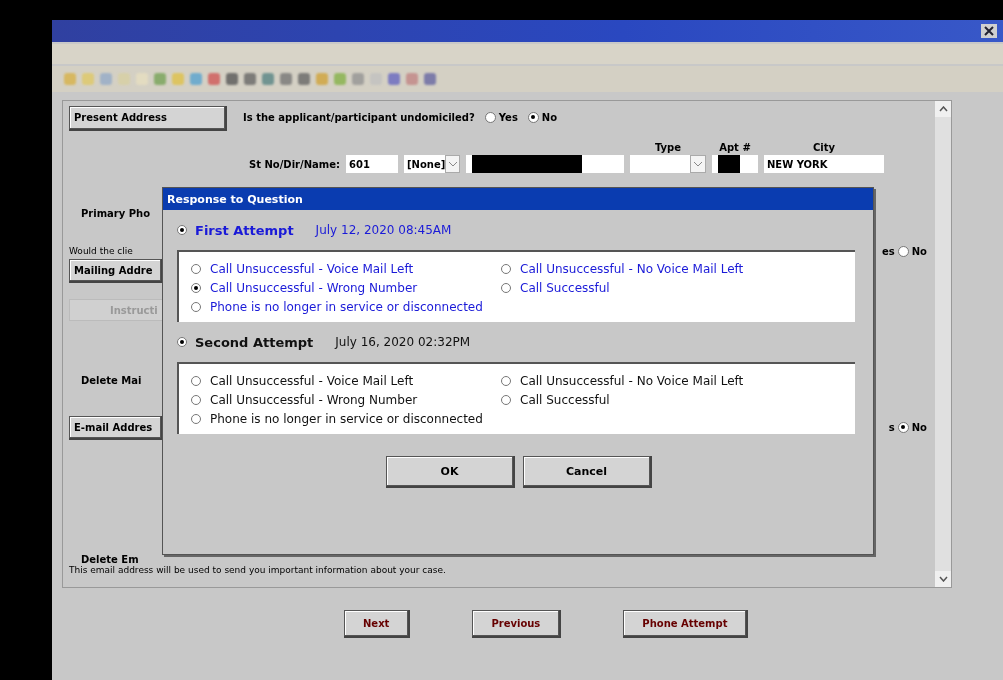 The width and height of the screenshot is (1003, 680). Describe the element at coordinates (115, 427) in the screenshot. I see `email-address-button: E-mail Addres` at that location.